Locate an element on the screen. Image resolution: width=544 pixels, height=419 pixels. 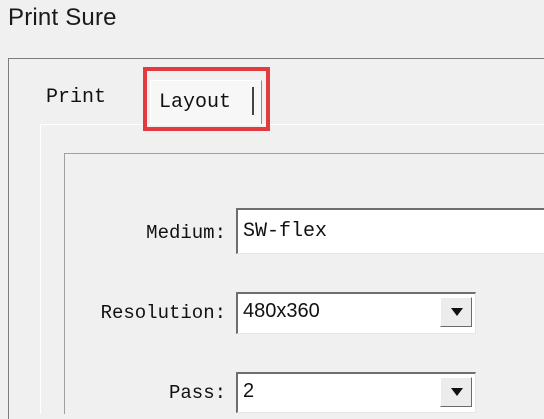
medium-label: Medium: is located at coordinates (186, 233).